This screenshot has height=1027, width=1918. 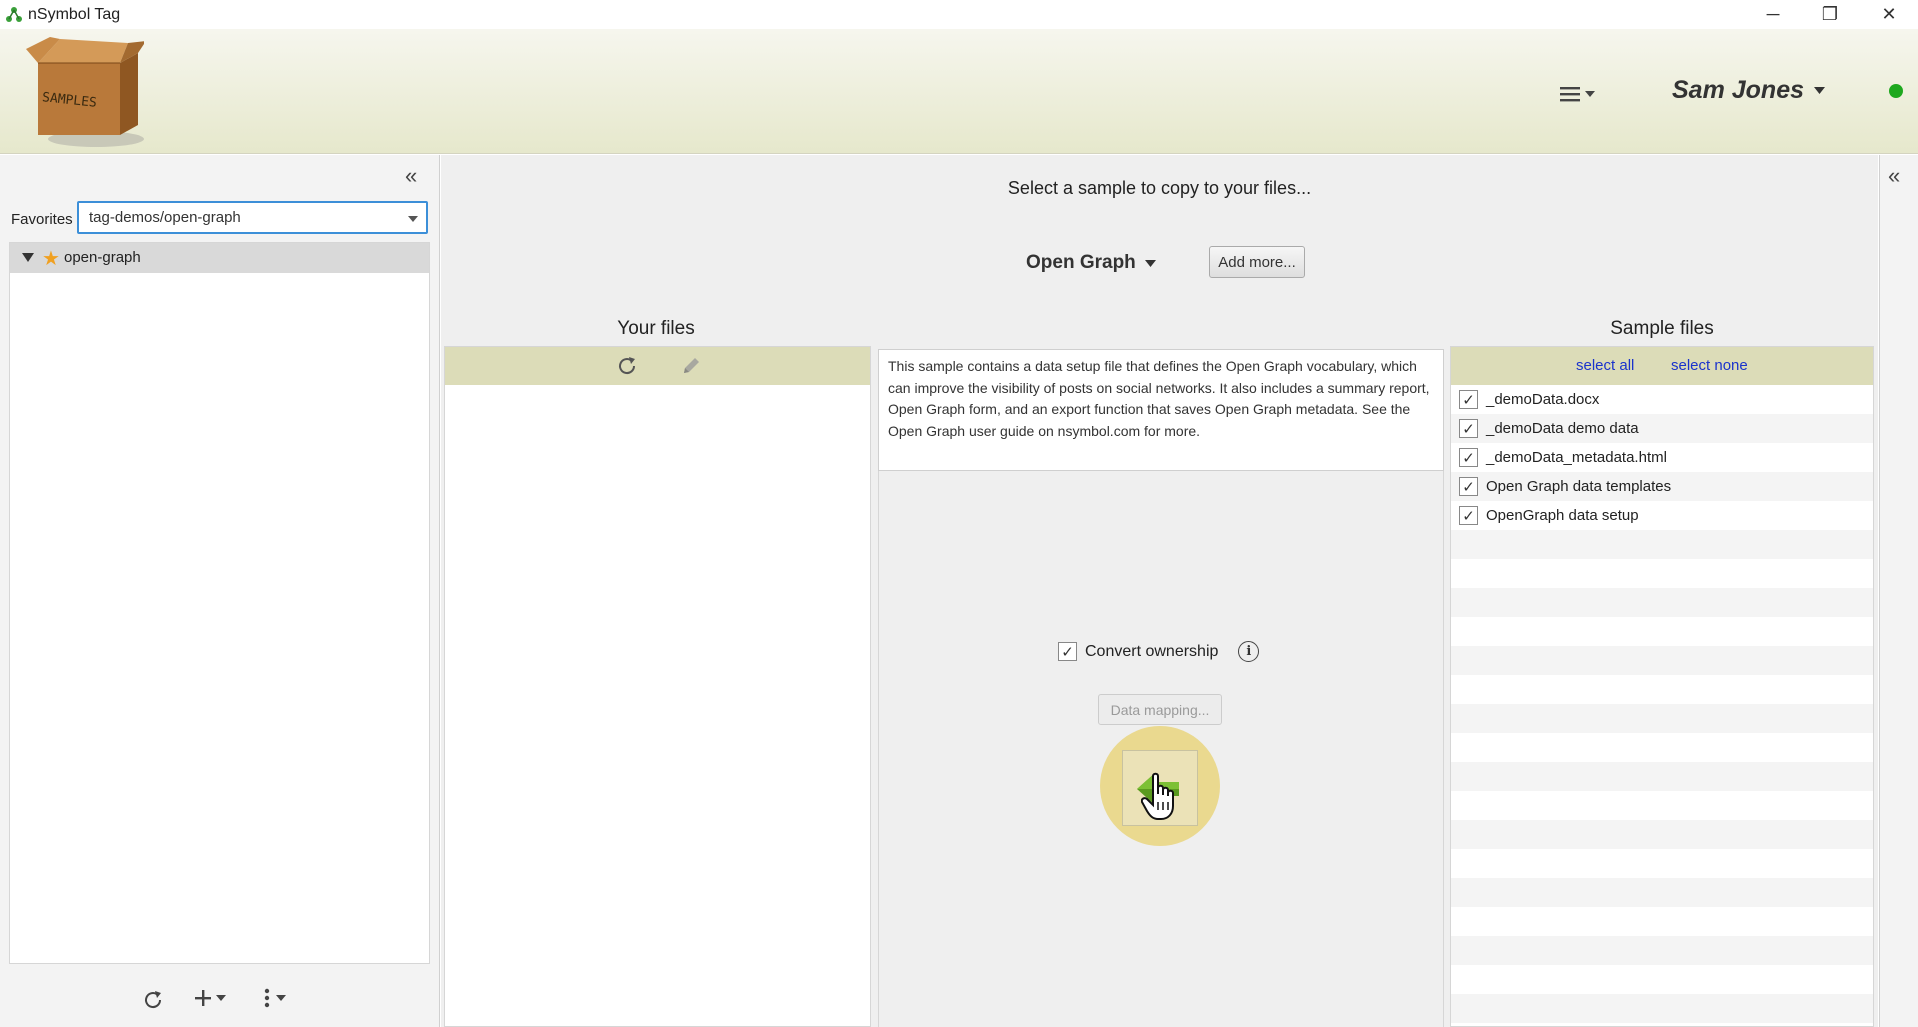 I want to click on expand-toggle-icon, so click(x=28, y=257).